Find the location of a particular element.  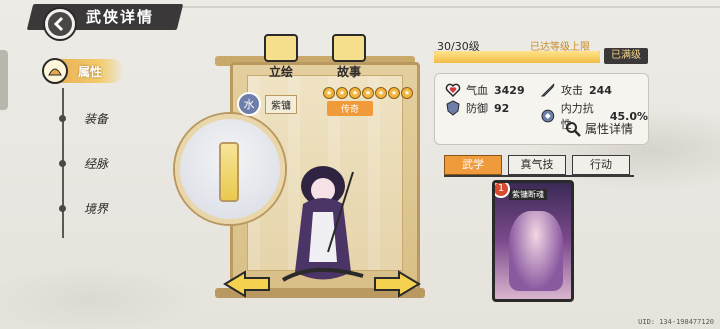

tab-underline is located at coordinates (539, 176).